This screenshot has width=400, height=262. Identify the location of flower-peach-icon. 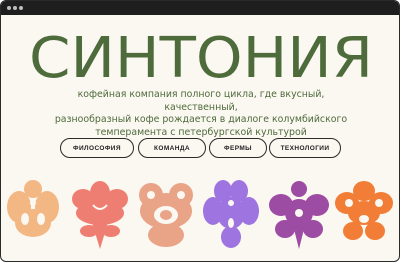
(166, 215).